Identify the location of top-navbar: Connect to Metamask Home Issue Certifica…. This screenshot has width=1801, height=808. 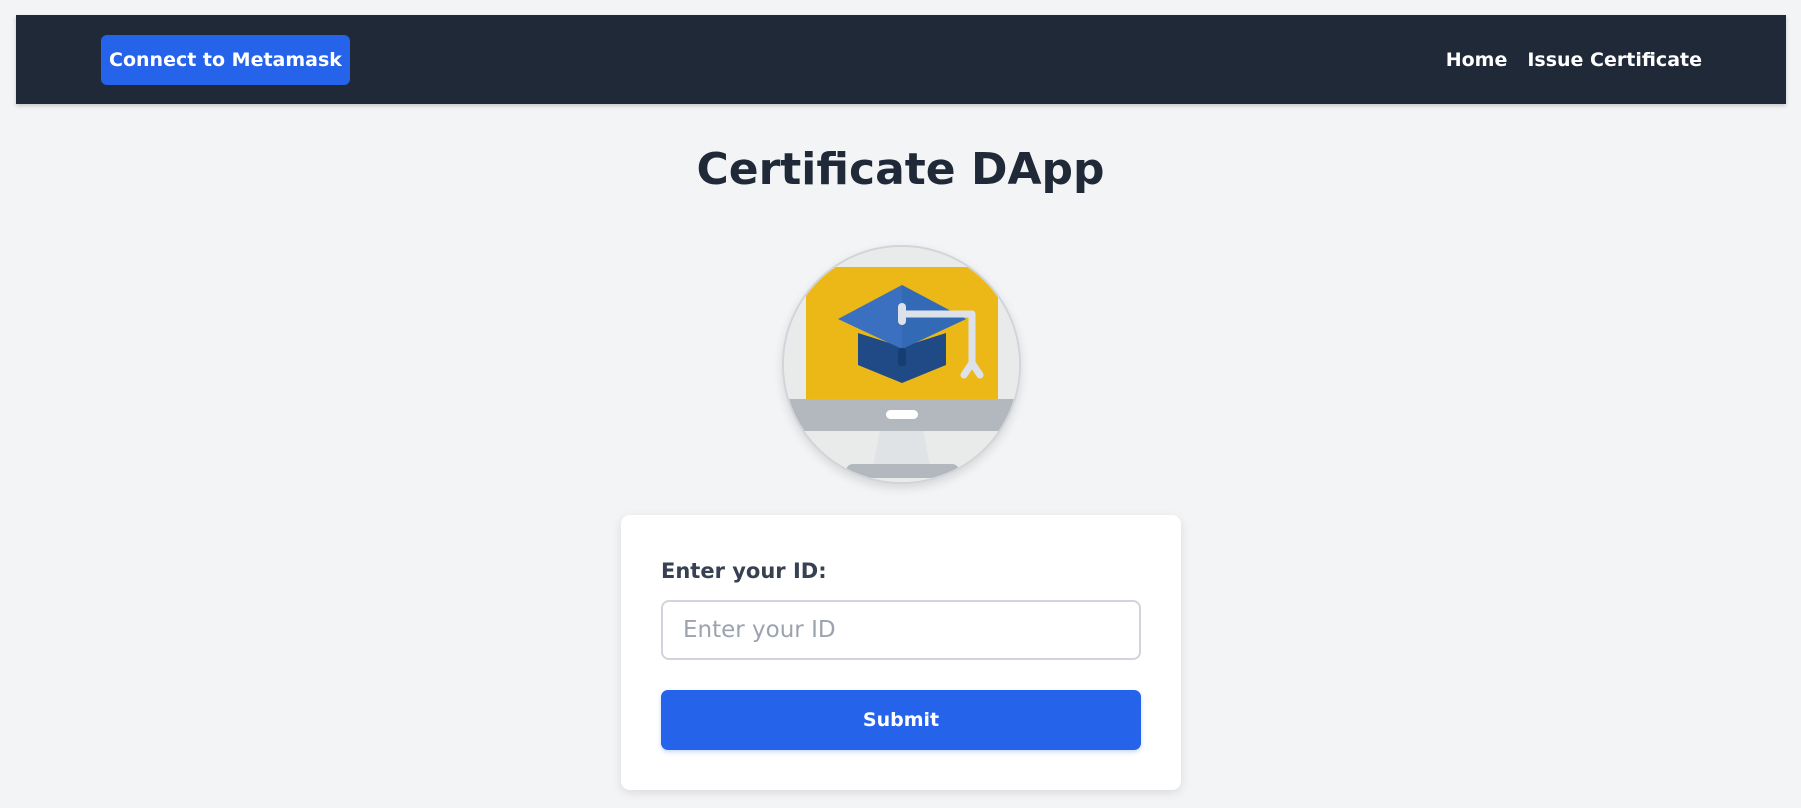
(901, 59).